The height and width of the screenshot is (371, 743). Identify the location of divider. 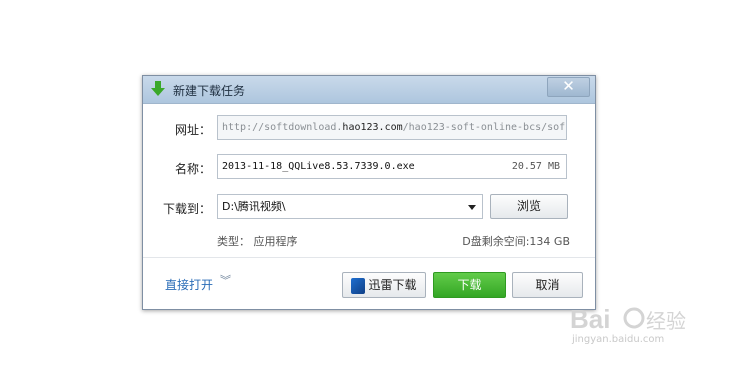
(369, 257).